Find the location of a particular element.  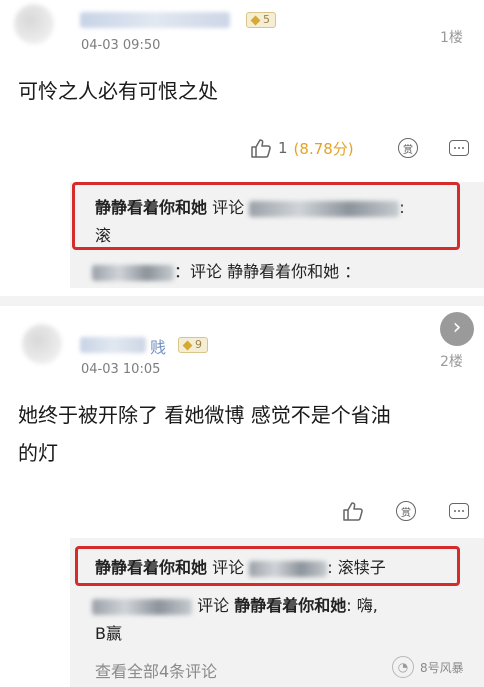

reply-prefix: ：评论 is located at coordinates (198, 271).